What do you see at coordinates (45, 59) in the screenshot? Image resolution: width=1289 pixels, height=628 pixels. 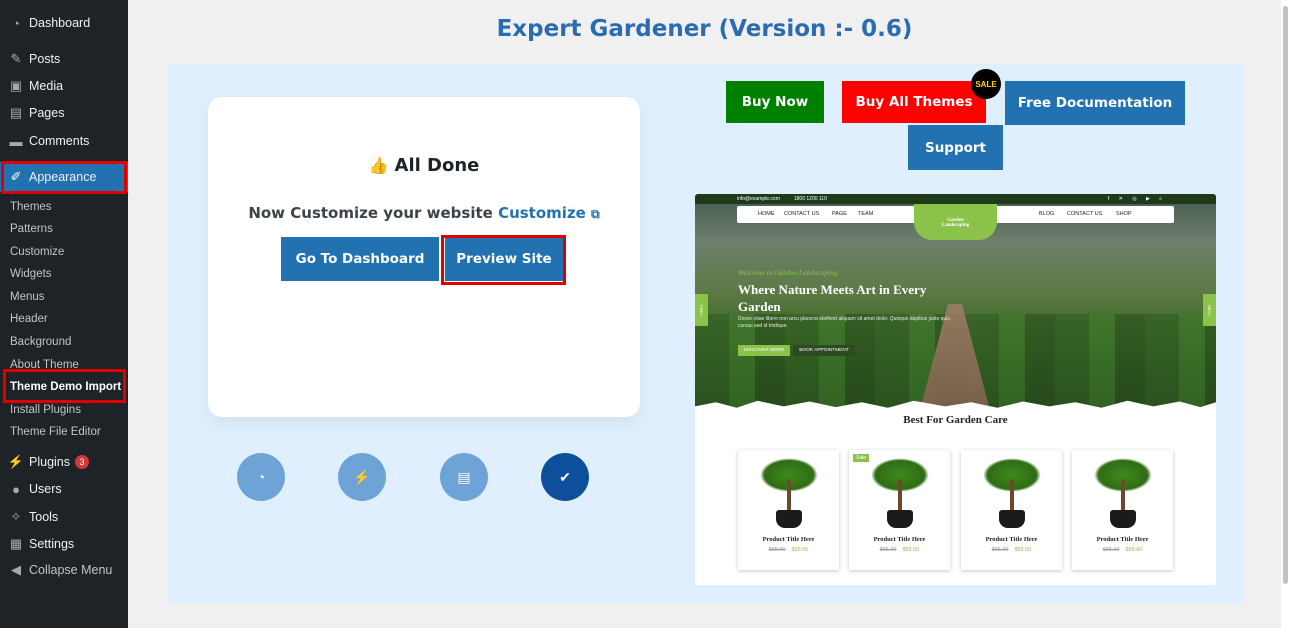 I see `menu-posts-label: Posts` at bounding box center [45, 59].